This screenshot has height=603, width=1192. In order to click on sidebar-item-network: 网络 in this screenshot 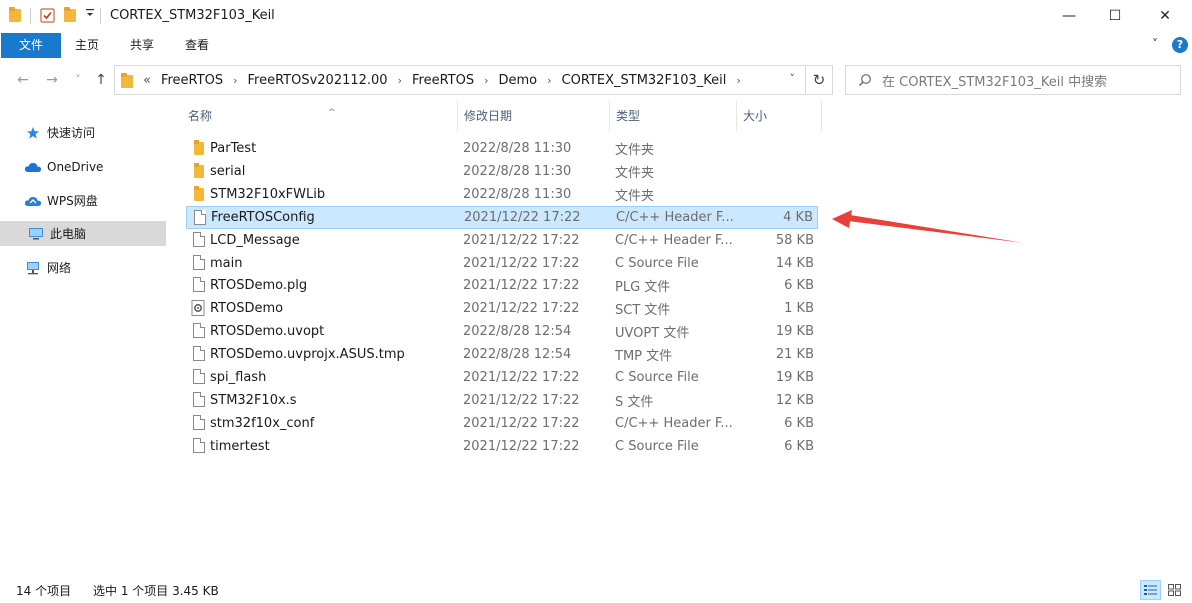, I will do `click(83, 267)`.